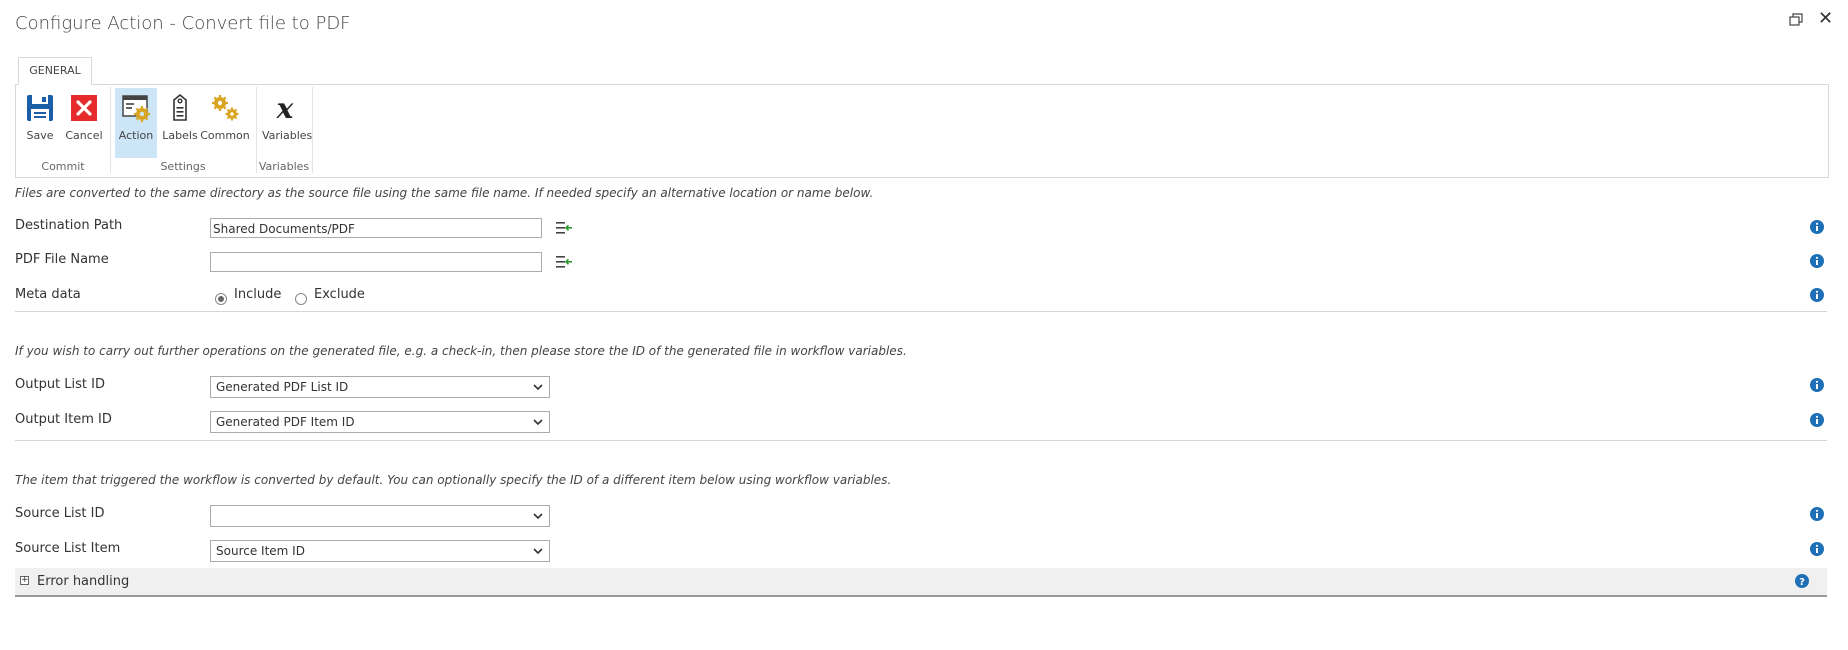  Describe the element at coordinates (921, 582) in the screenshot. I see `error-handling-bar: + Error handling ?` at that location.